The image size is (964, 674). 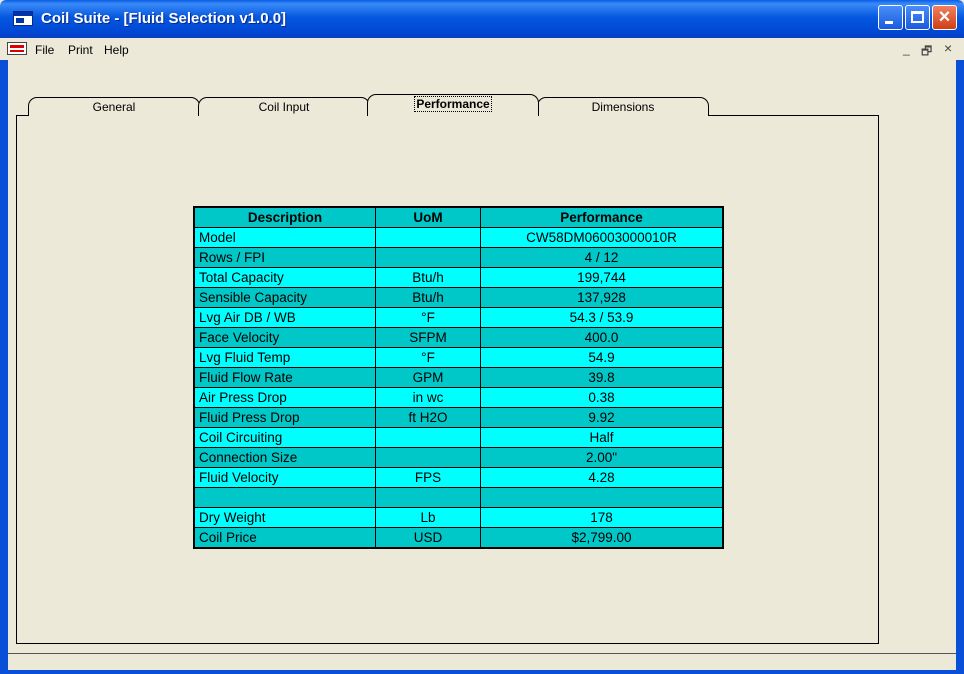 What do you see at coordinates (285, 257) in the screenshot?
I see `row-description: Rows / FPI` at bounding box center [285, 257].